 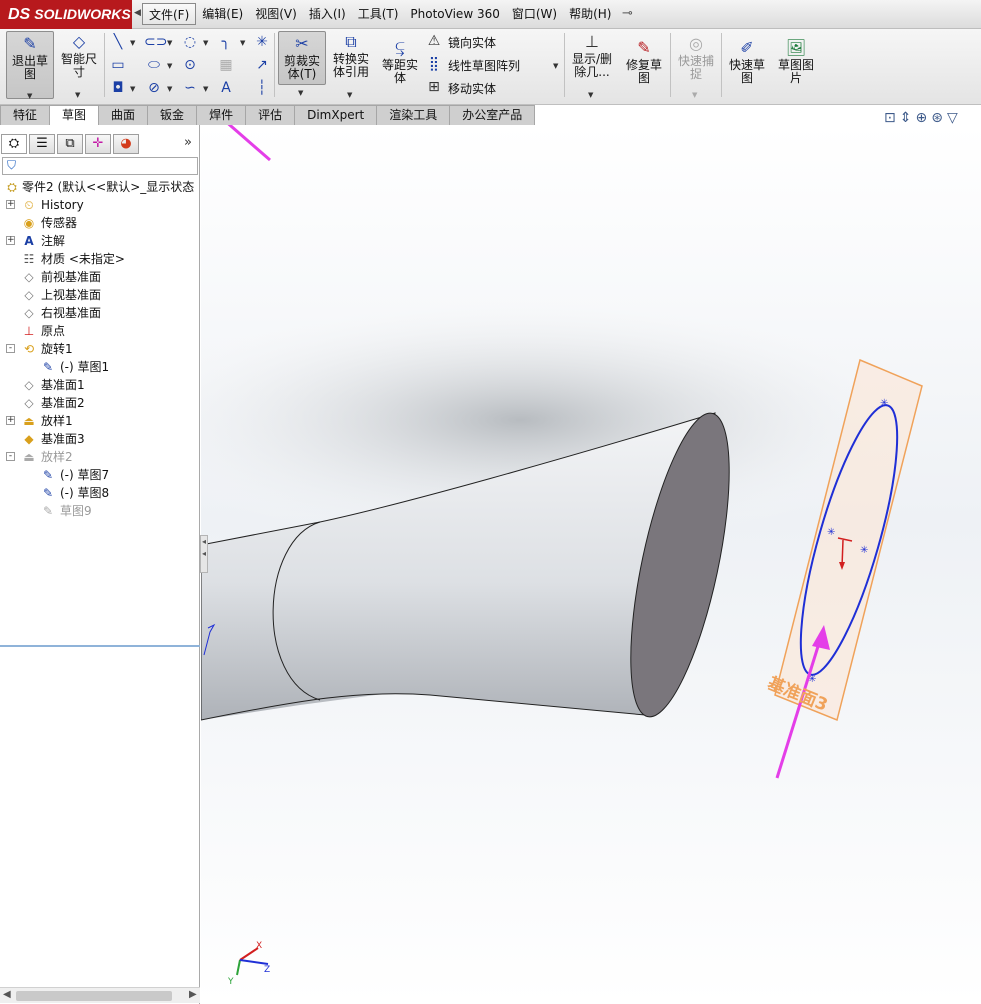 What do you see at coordinates (7, 994) in the screenshot?
I see `scroll-left-icon: ◀` at bounding box center [7, 994].